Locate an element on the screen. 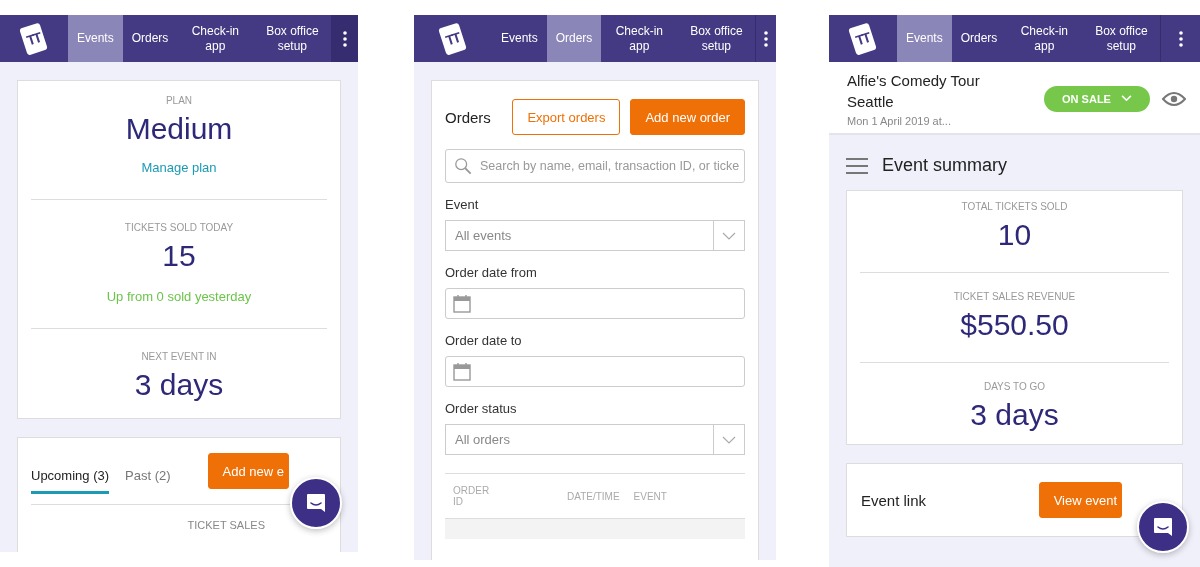 The width and height of the screenshot is (1200, 567). nav-tab: Events is located at coordinates (519, 38).